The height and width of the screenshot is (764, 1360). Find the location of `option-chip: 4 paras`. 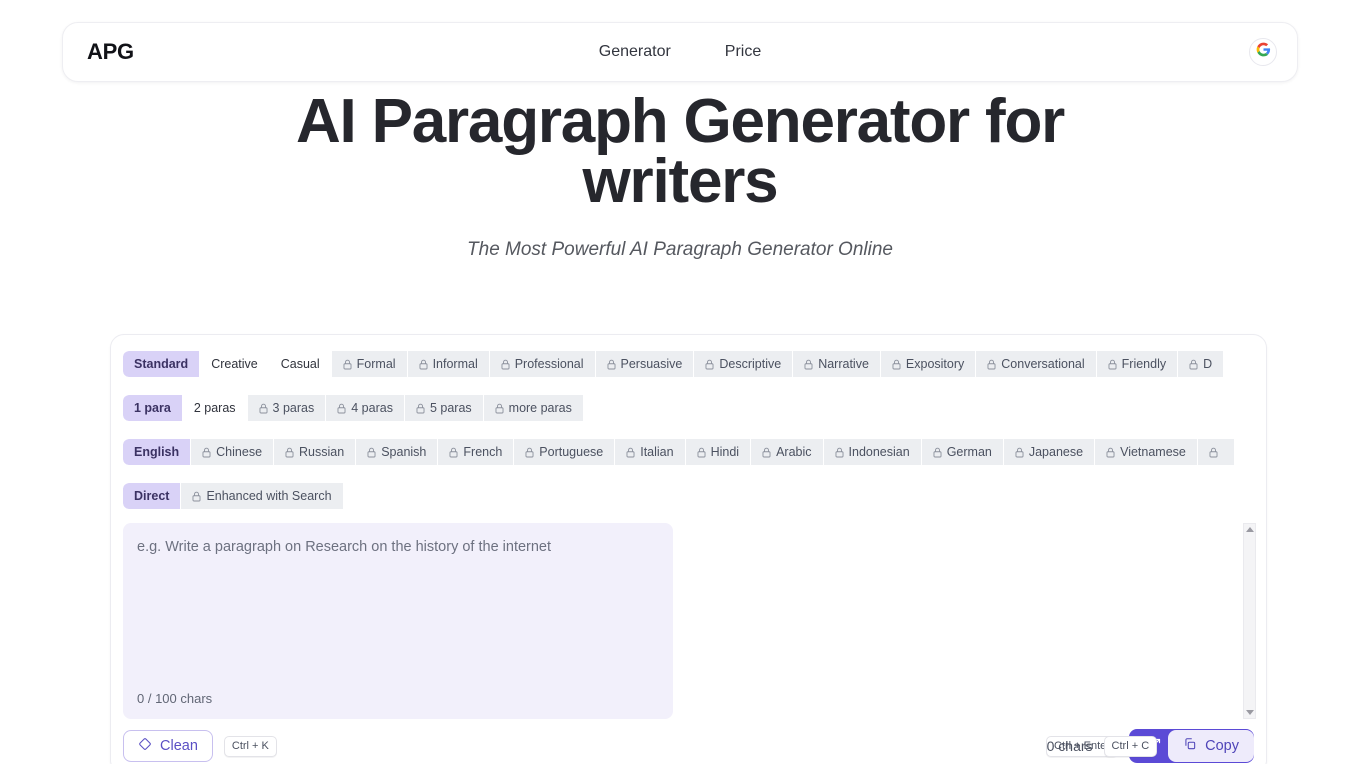

option-chip: 4 paras is located at coordinates (365, 408).